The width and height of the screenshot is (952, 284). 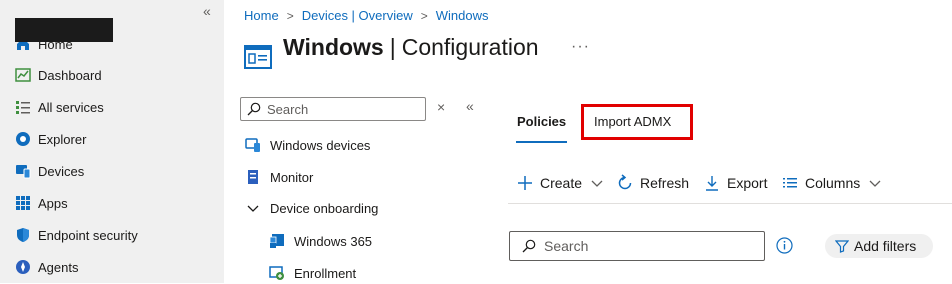 I want to click on menu-group-device-onboarding: Device onboarding, so click(x=311, y=208).